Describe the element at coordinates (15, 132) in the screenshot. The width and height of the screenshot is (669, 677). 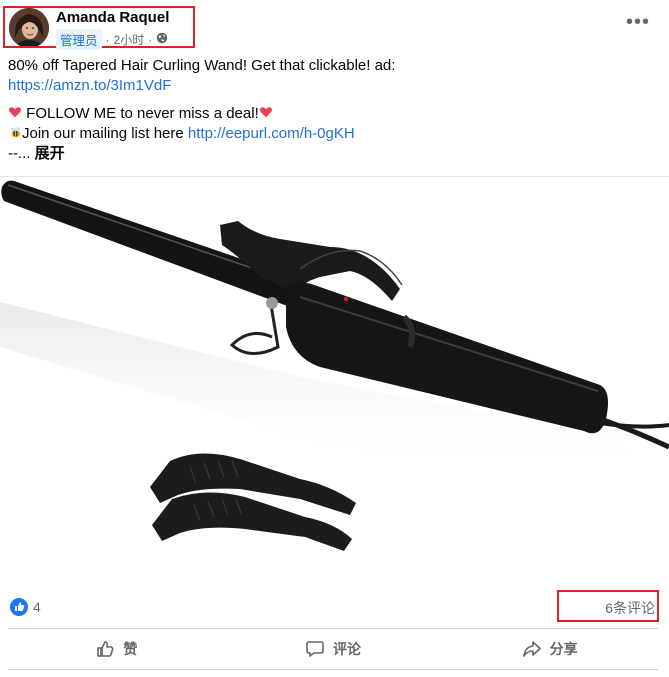
I see `bee-icon` at that location.